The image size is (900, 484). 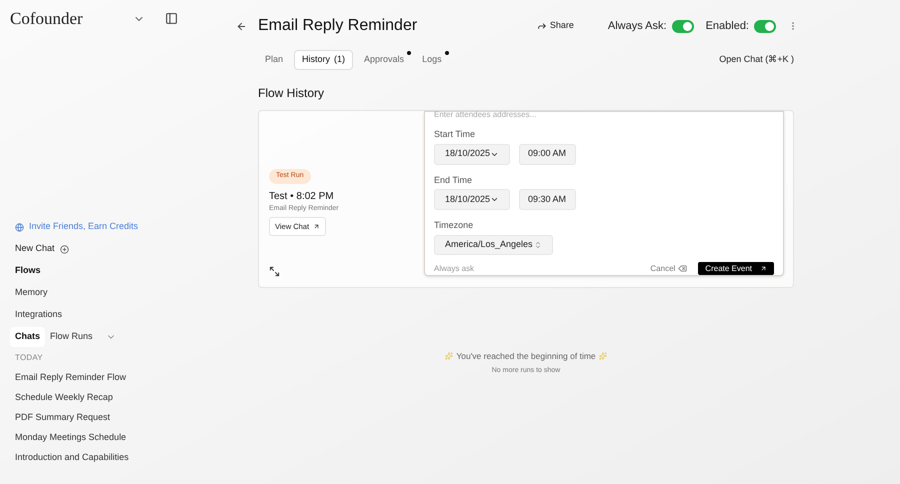 What do you see at coordinates (274, 60) in the screenshot?
I see `tab: Plan` at bounding box center [274, 60].